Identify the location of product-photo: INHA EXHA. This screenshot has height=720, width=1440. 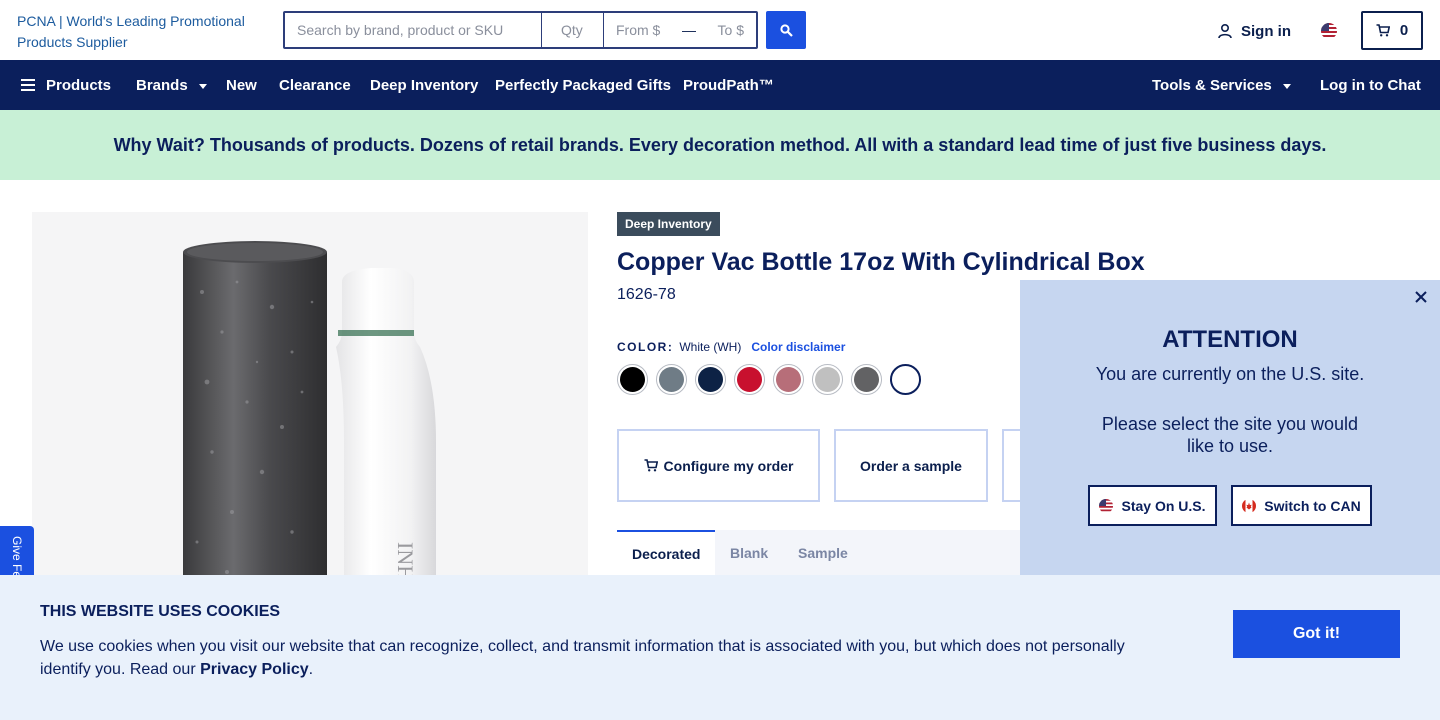
(309, 426).